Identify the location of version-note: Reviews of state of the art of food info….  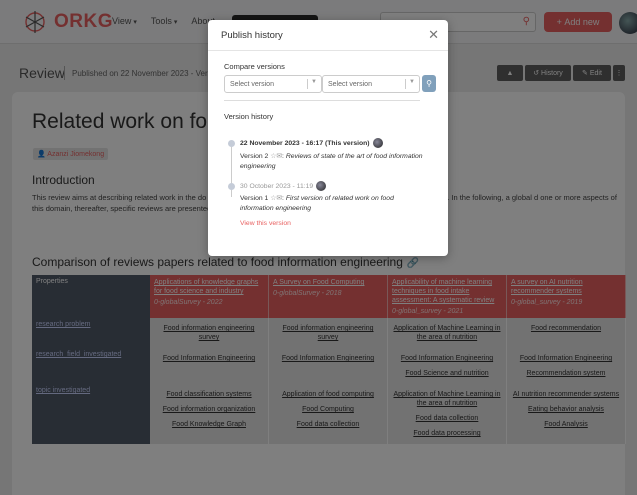
(331, 161).